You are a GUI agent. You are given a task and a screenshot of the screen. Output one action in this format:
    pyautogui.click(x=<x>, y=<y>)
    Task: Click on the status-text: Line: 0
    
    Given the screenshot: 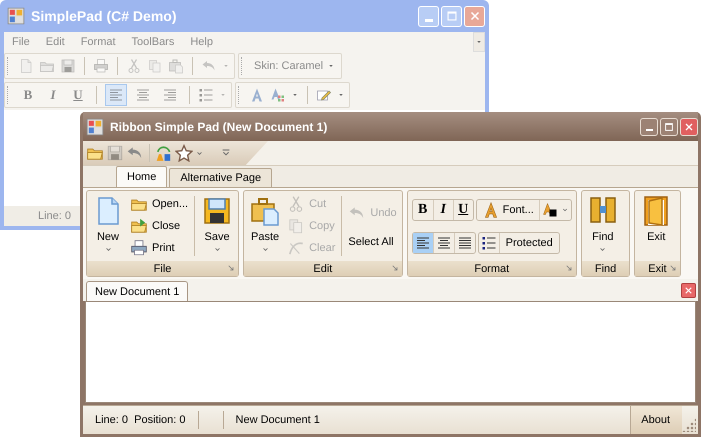 What is the action you would take?
    pyautogui.click(x=55, y=216)
    